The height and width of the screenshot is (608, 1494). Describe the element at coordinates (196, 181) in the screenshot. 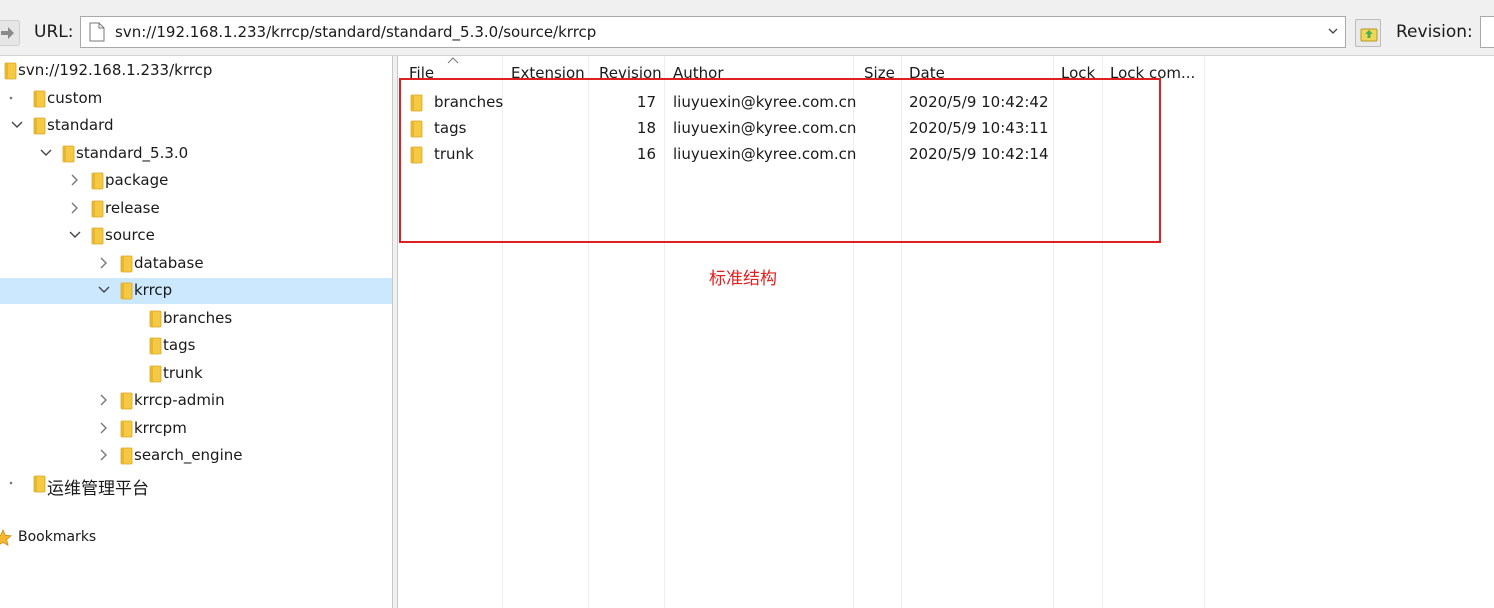

I see `tree-item: package` at that location.